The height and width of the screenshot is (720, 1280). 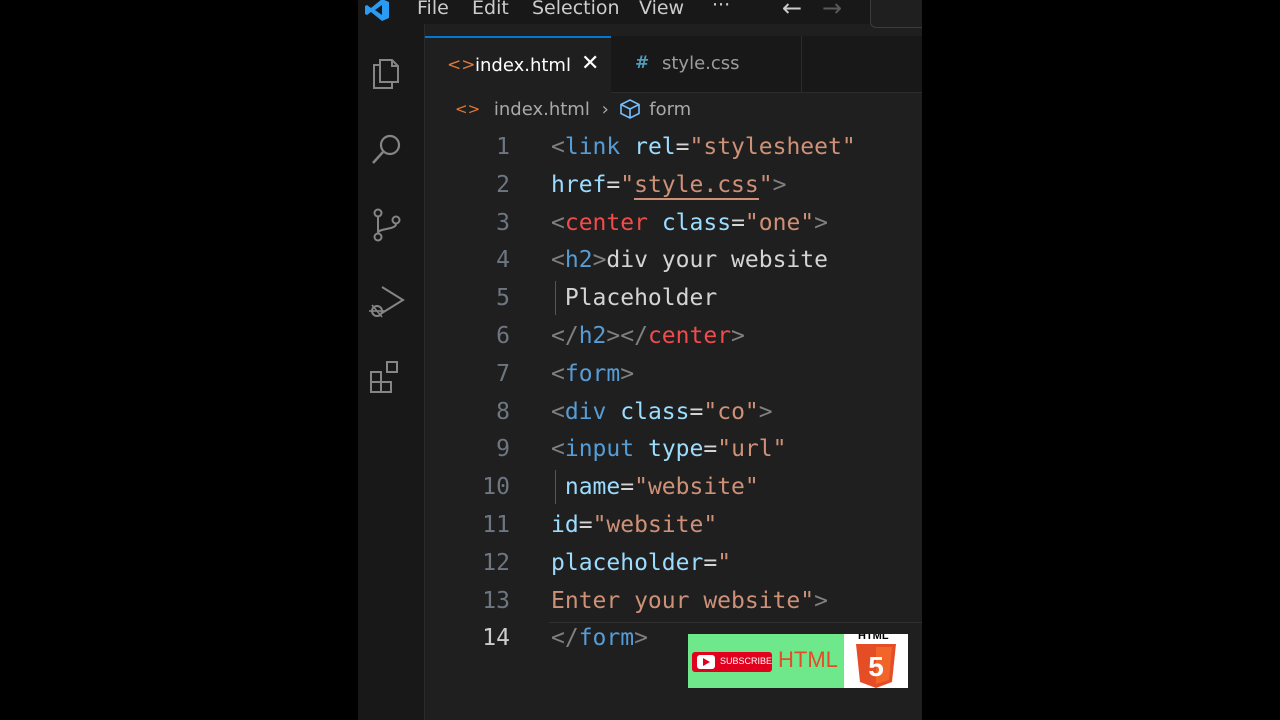 I want to click on code-token: "stylesheet", so click(x=772, y=147).